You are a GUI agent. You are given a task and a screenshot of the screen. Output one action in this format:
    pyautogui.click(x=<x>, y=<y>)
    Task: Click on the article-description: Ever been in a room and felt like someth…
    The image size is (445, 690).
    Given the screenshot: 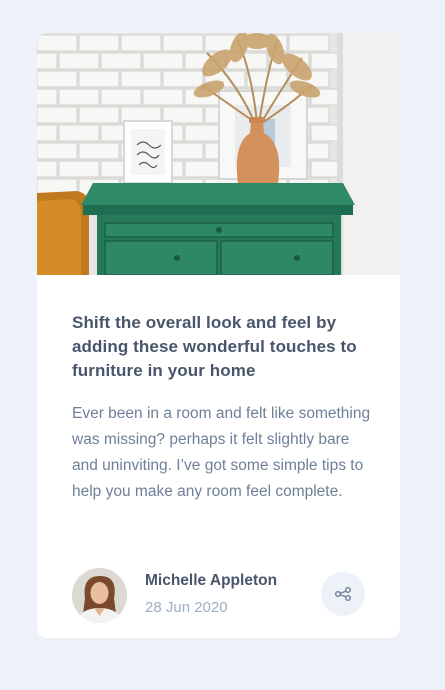 What is the action you would take?
    pyautogui.click(x=221, y=452)
    